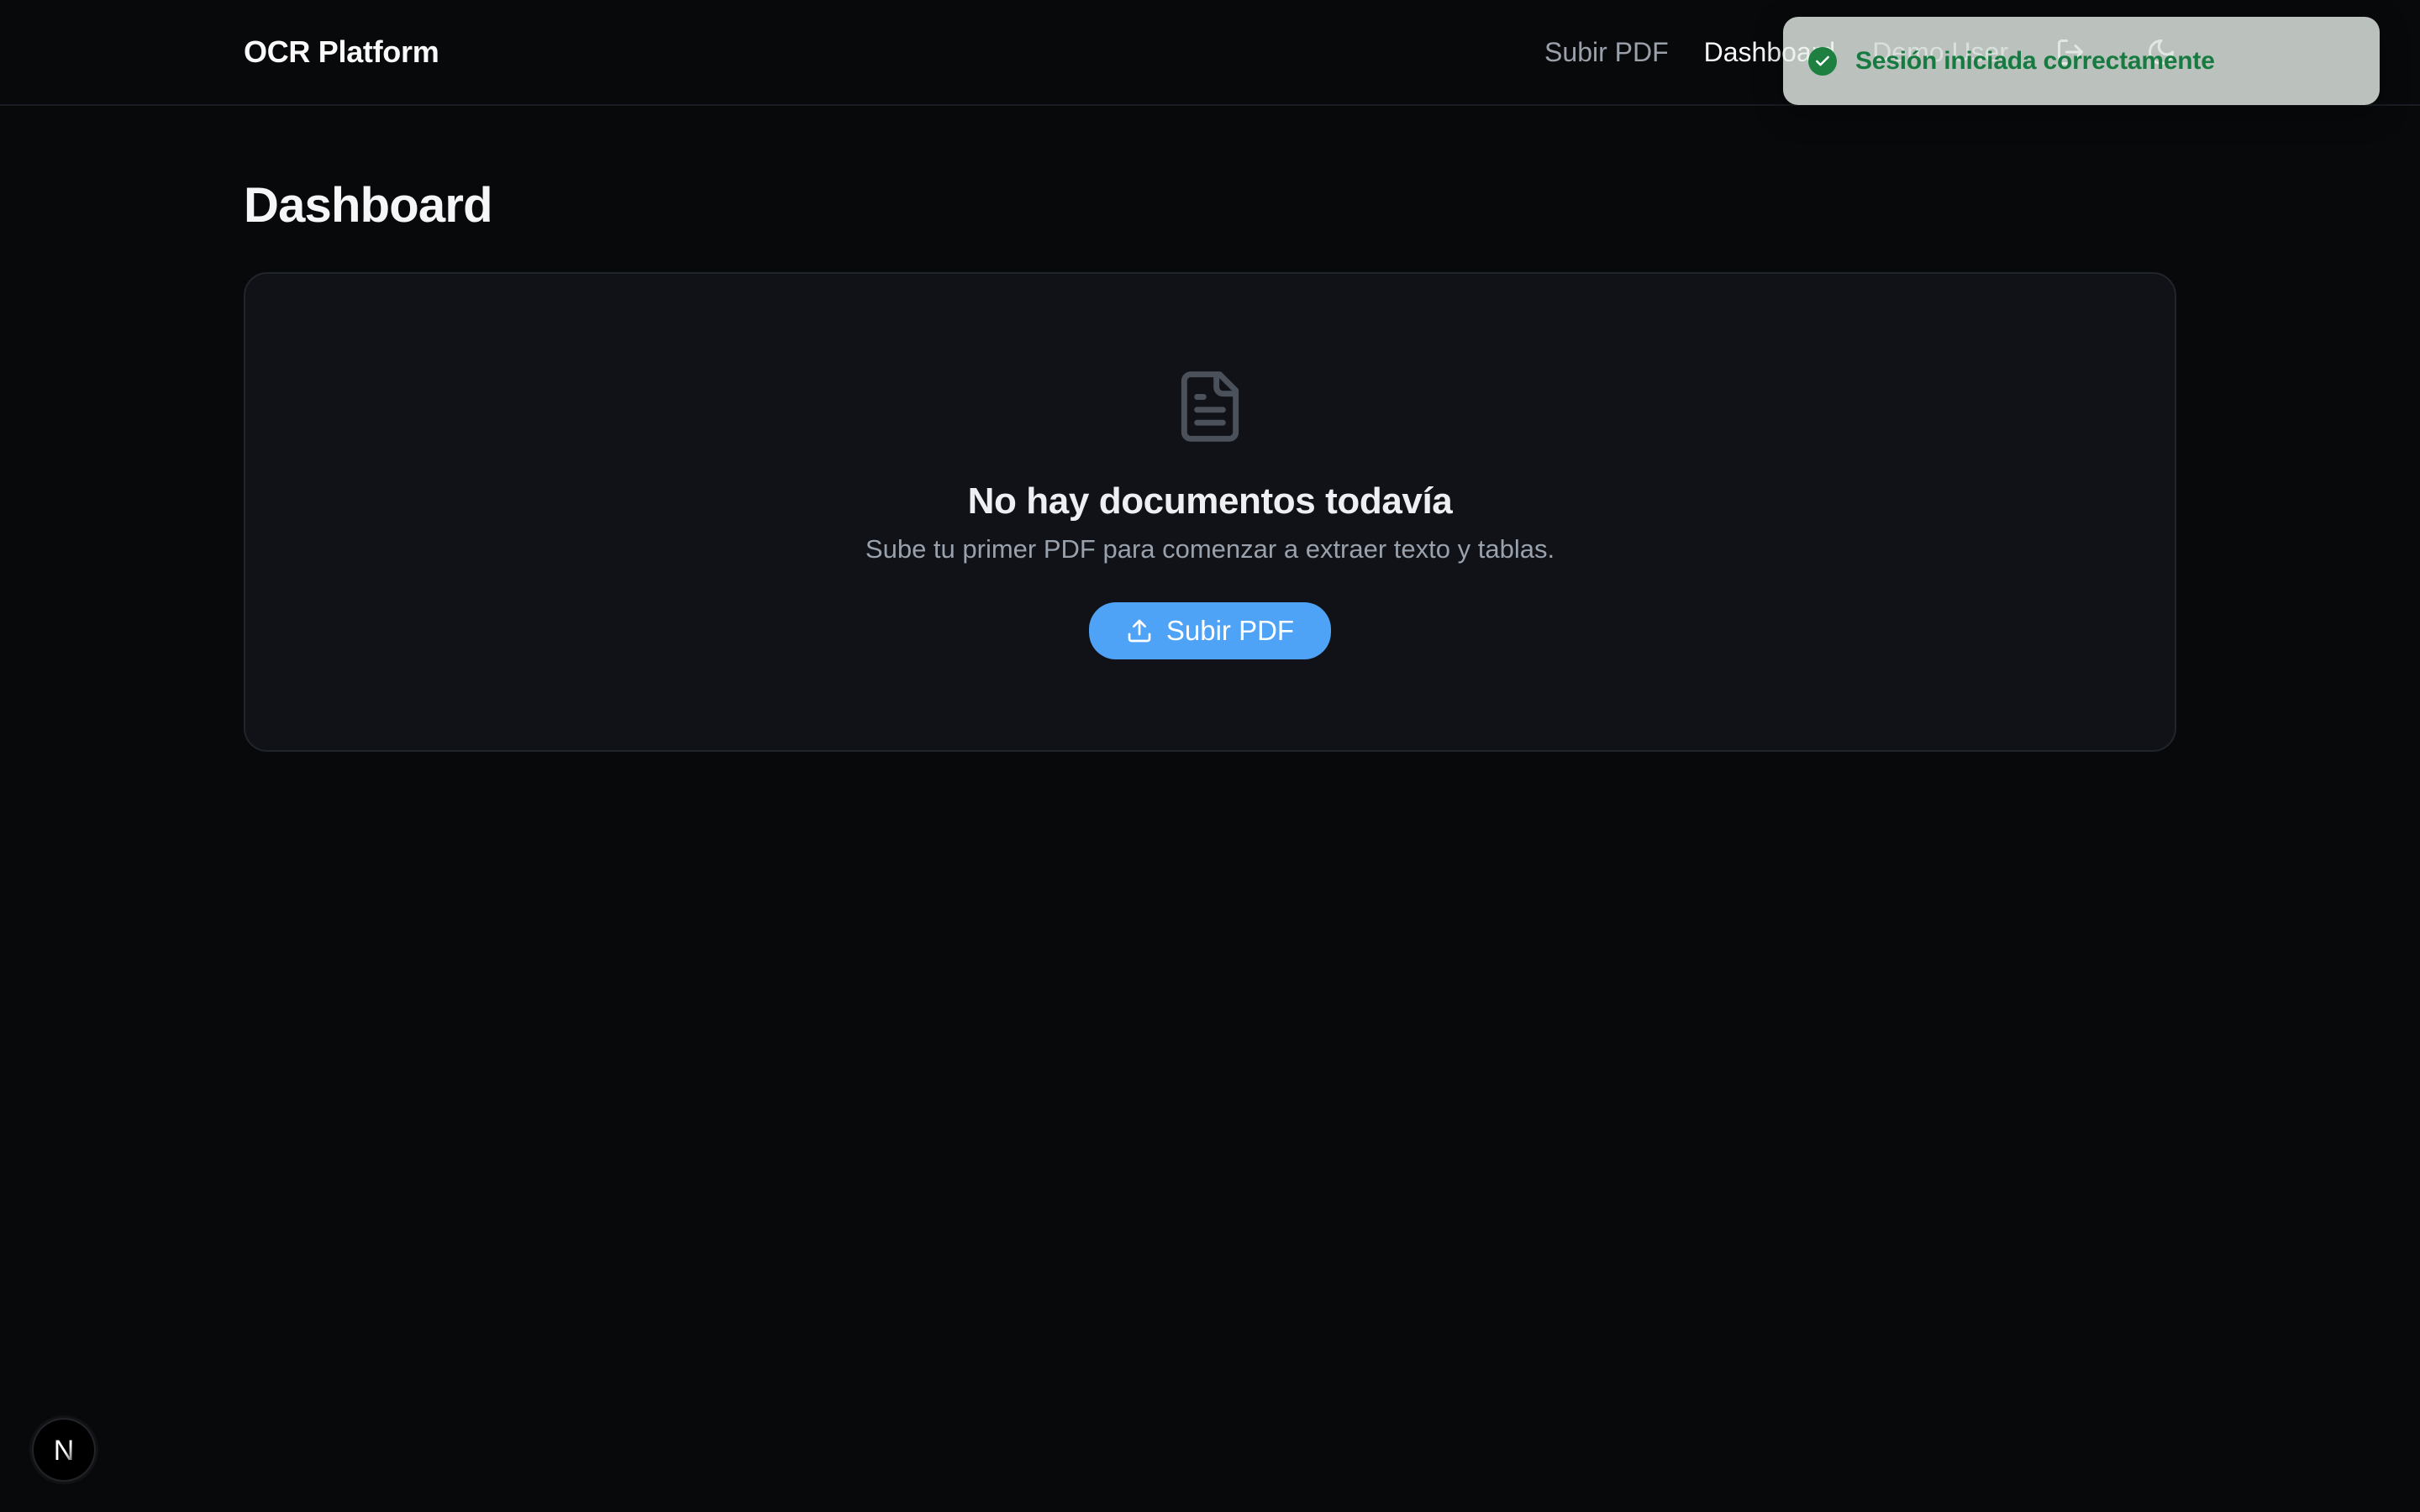 This screenshot has height=1512, width=2420. I want to click on toast-success: Sesión iniciada correctamente, so click(2082, 61).